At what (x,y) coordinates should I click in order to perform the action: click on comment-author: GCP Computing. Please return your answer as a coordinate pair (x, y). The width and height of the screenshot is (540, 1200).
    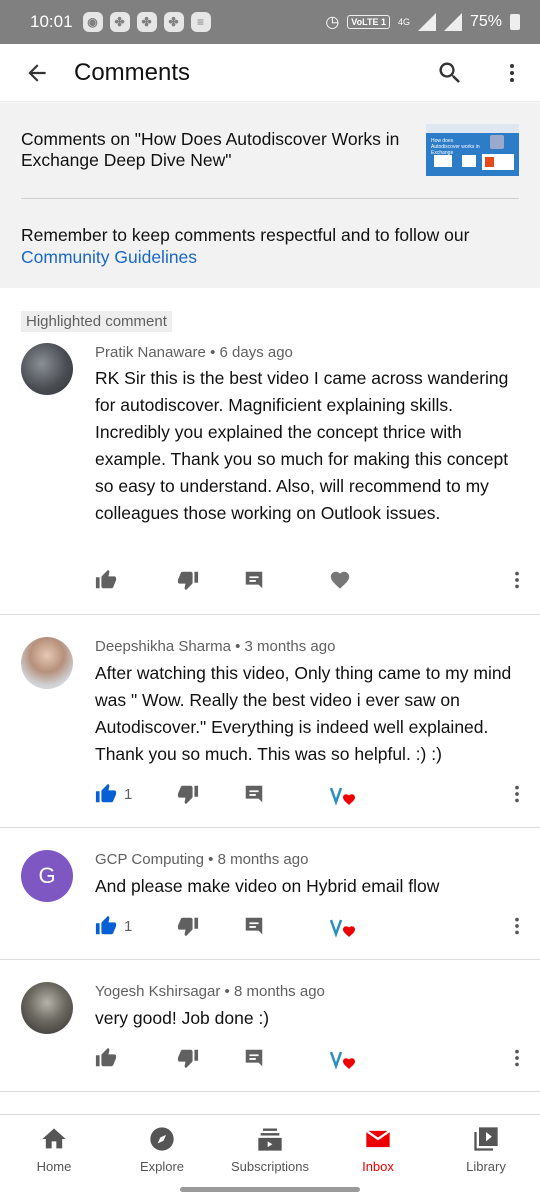
    Looking at the image, I should click on (149, 859).